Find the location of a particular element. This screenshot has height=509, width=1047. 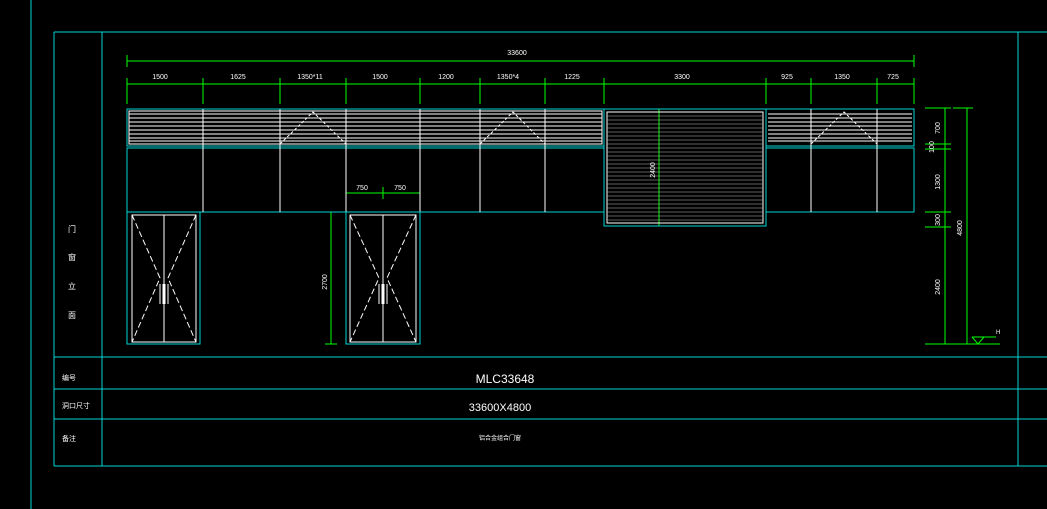

dim-4: 1500 is located at coordinates (380, 77).